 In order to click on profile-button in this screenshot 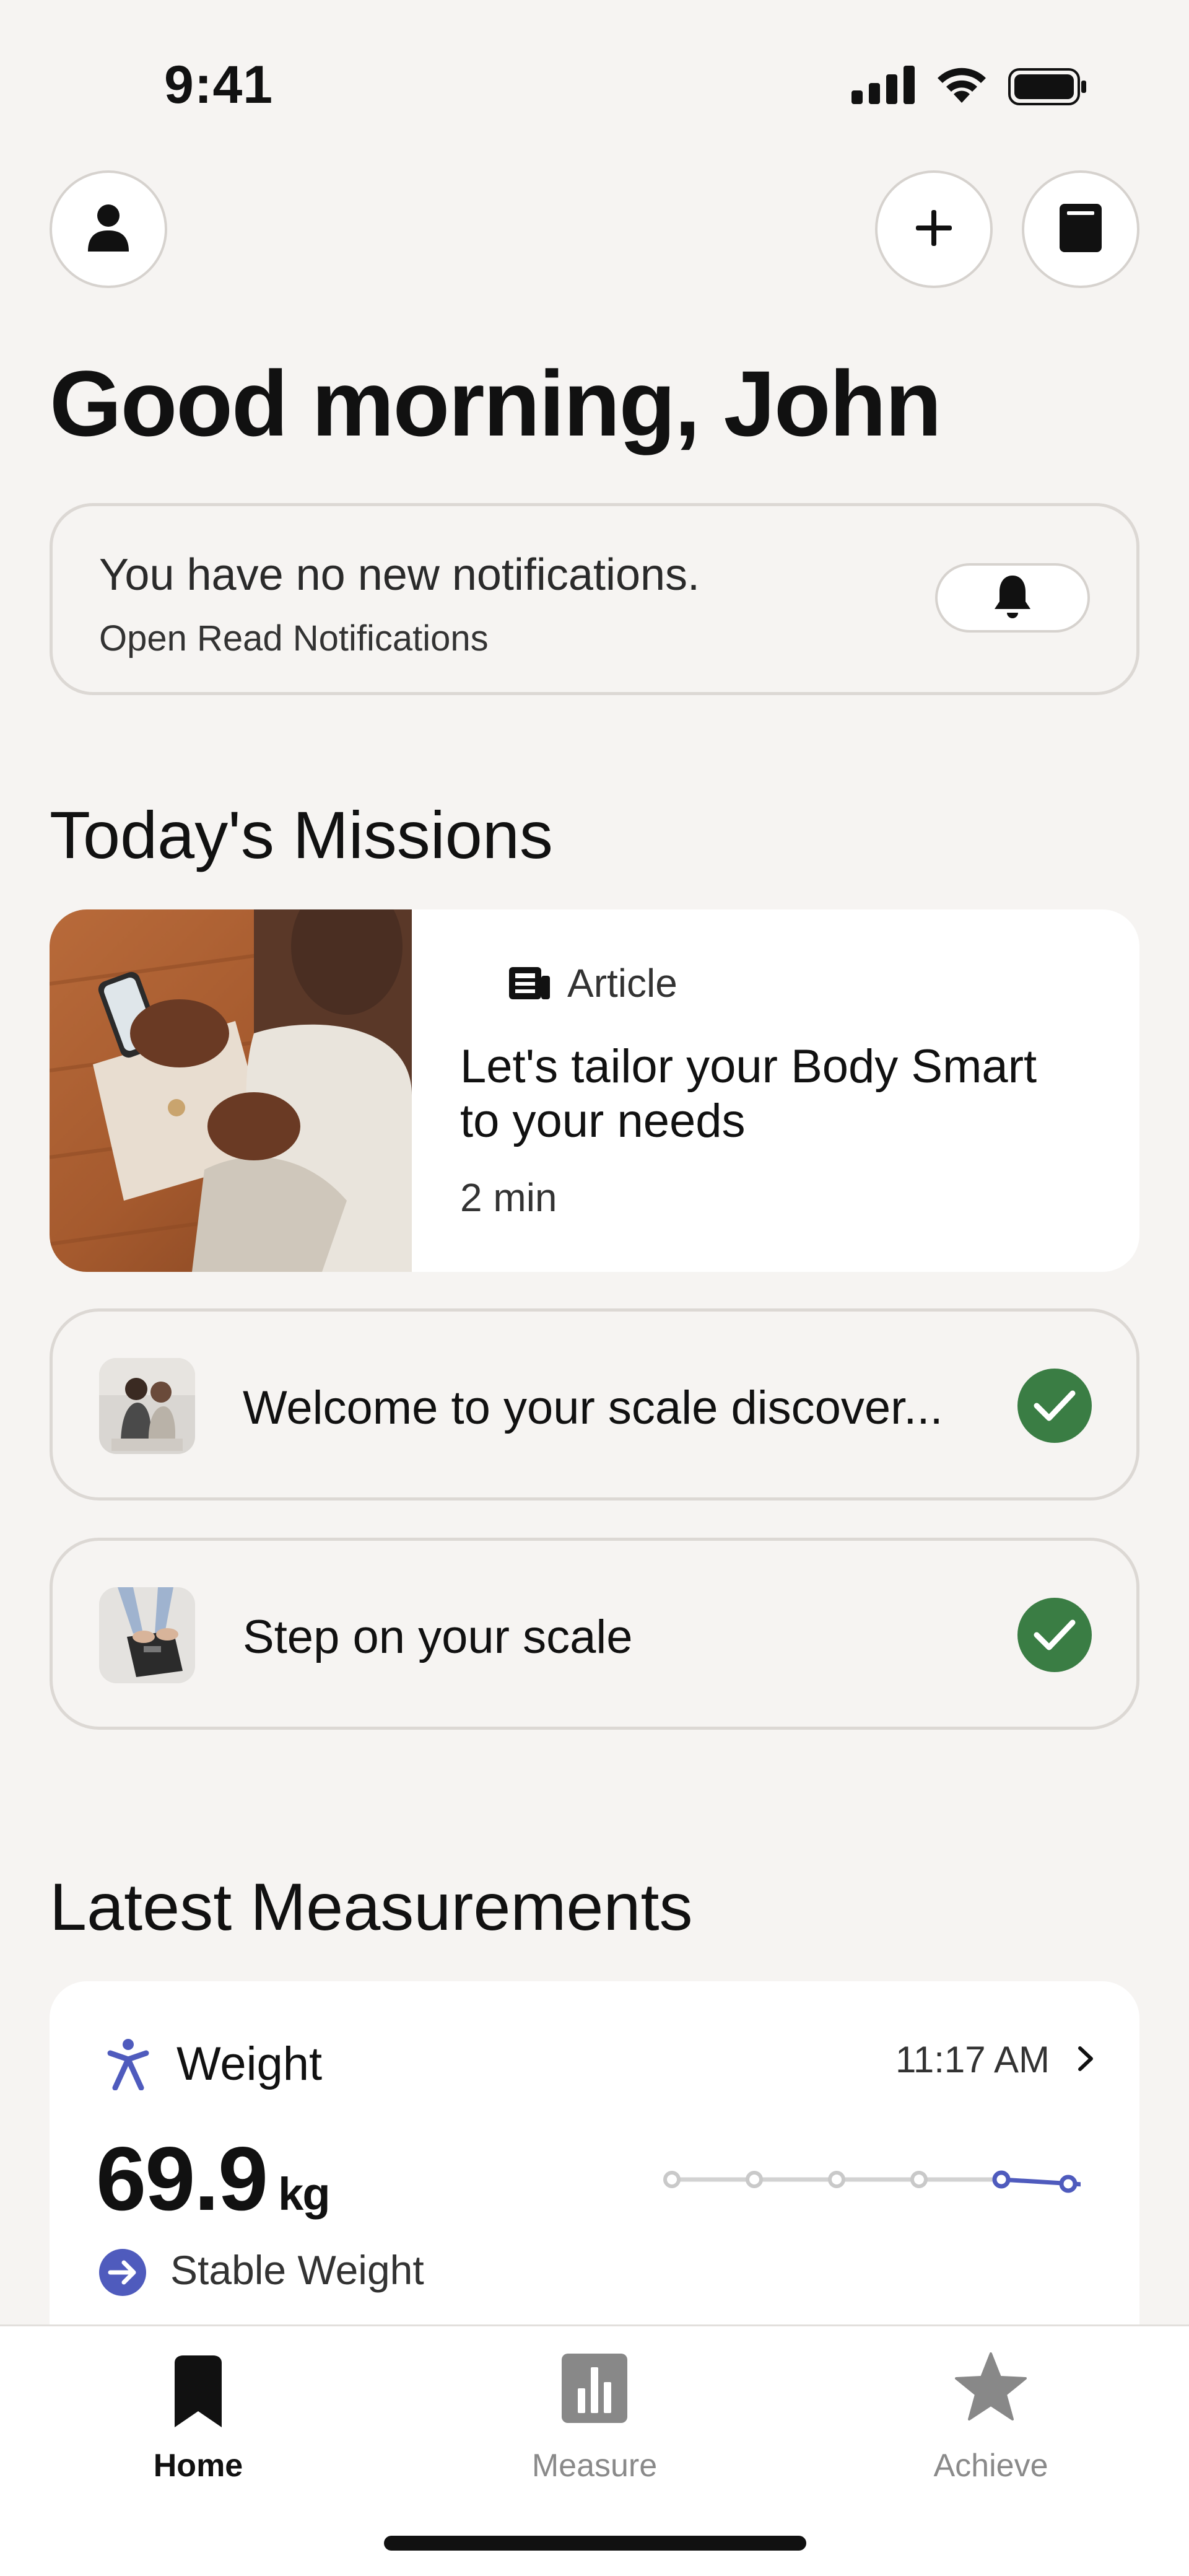, I will do `click(108, 229)`.